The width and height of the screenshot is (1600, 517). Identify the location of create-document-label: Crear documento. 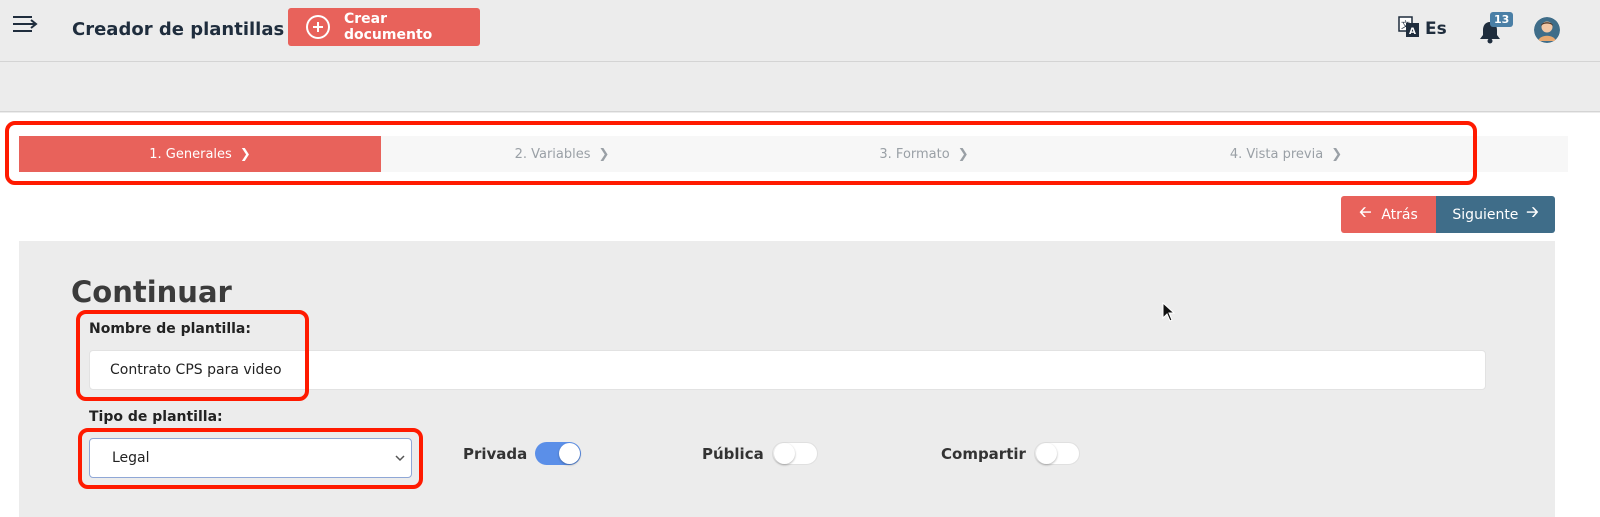
(388, 27).